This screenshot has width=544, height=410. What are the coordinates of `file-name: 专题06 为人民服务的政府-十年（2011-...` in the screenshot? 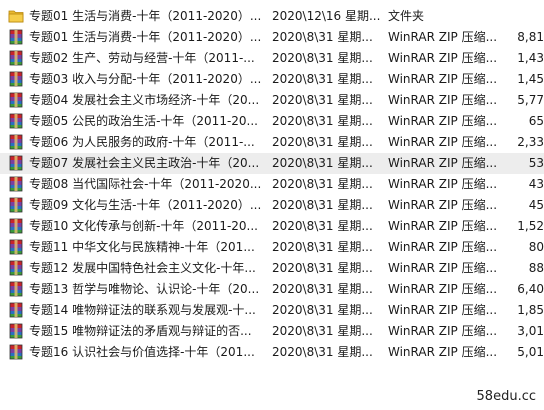 It's located at (142, 142).